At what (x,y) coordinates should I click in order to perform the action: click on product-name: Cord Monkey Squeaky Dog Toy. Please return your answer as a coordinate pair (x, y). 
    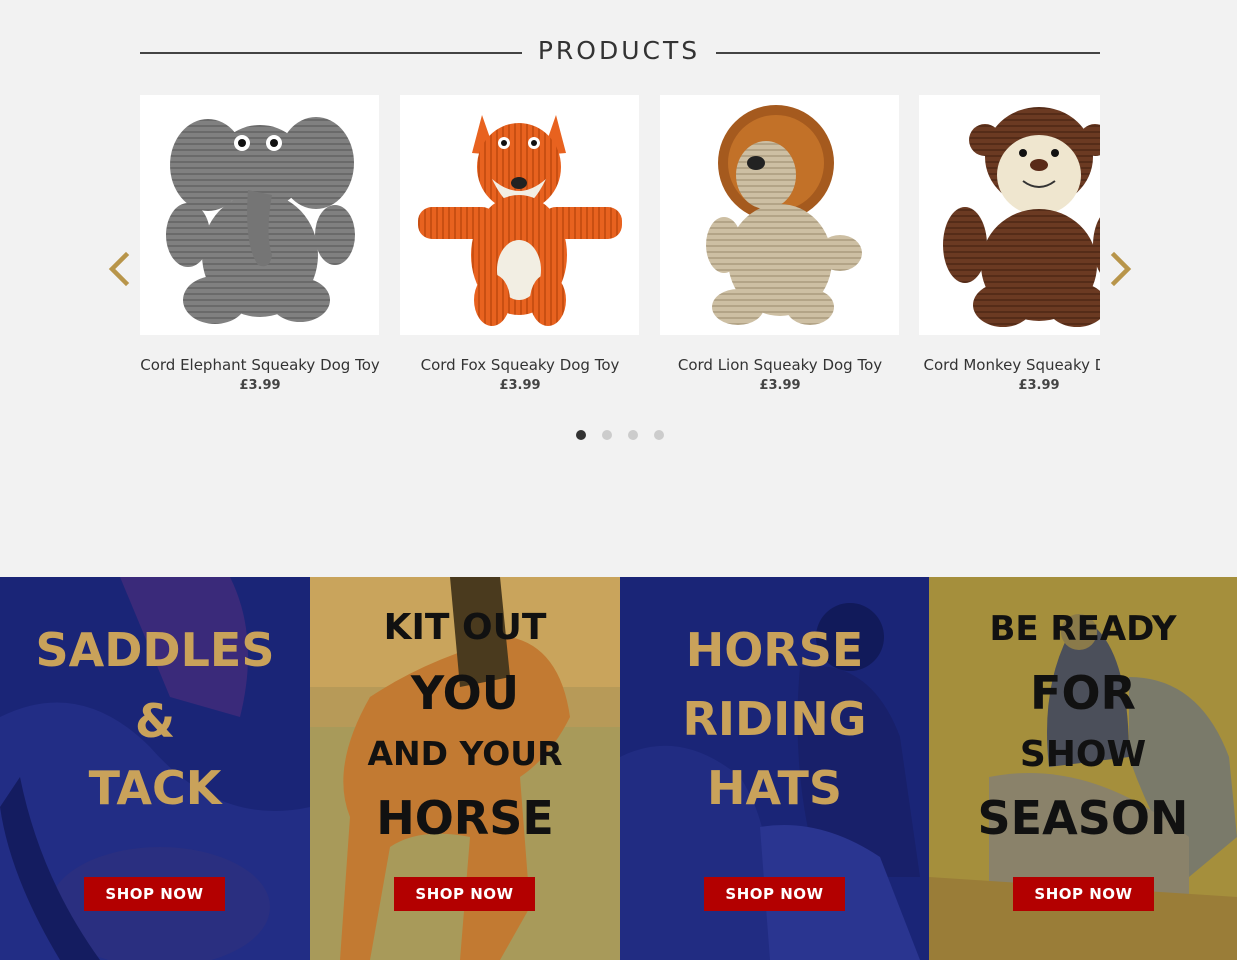
    Looking at the image, I should click on (1009, 365).